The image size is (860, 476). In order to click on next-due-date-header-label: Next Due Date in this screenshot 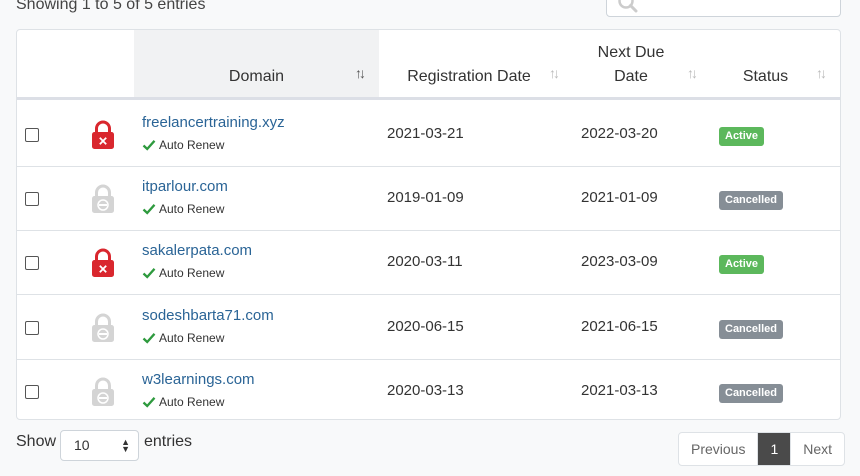, I will do `click(631, 65)`.